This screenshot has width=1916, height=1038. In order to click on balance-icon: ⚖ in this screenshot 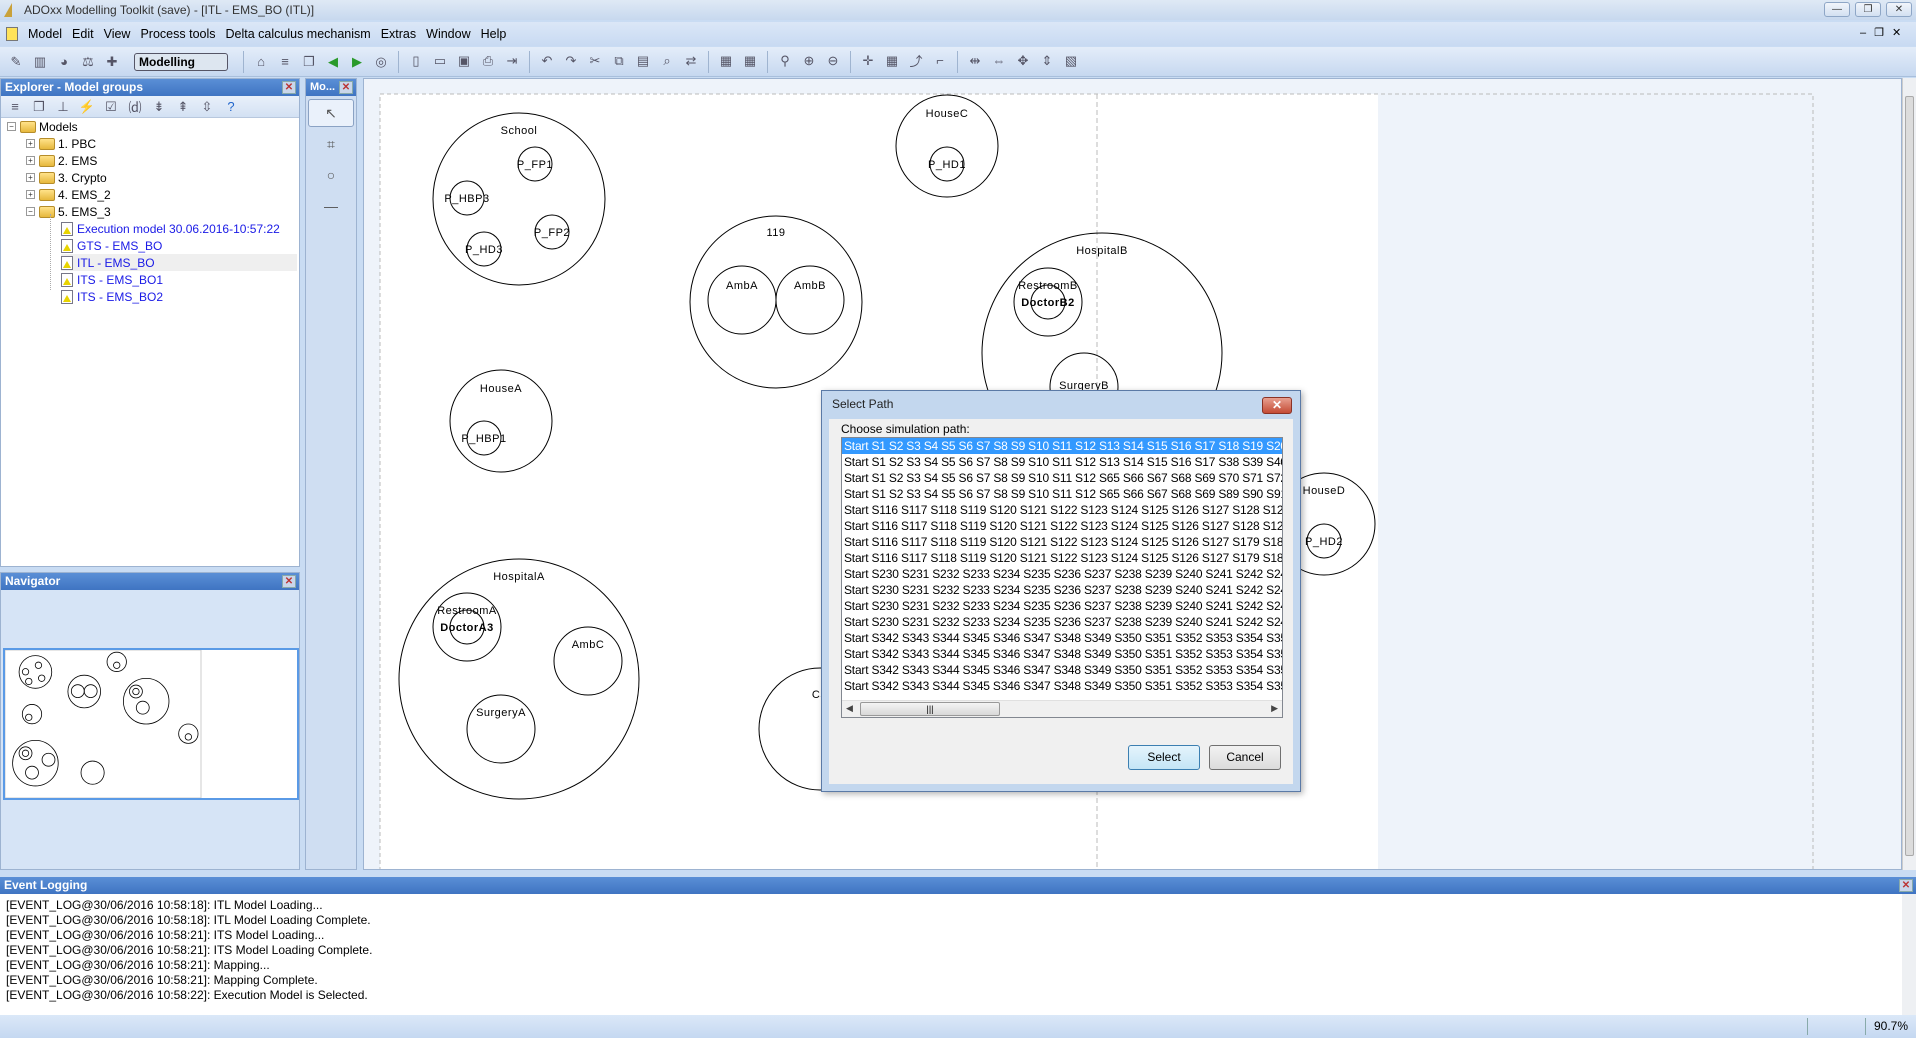, I will do `click(88, 62)`.